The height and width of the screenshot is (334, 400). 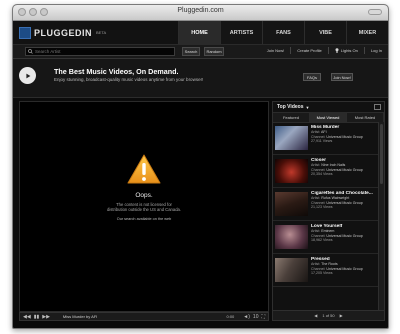 I want to click on lights-on-toggle: Lights On, so click(x=346, y=50).